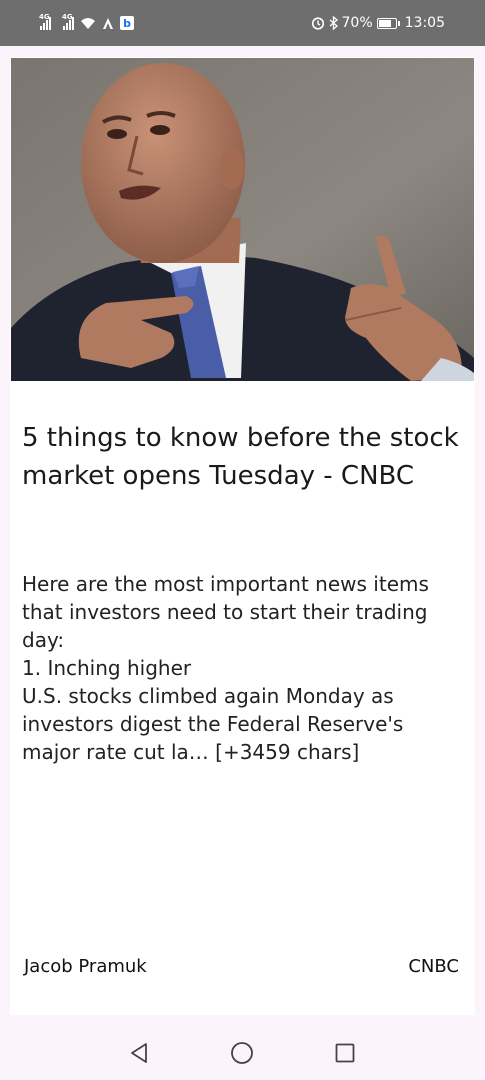  I want to click on battery-percent: 70%, so click(357, 23).